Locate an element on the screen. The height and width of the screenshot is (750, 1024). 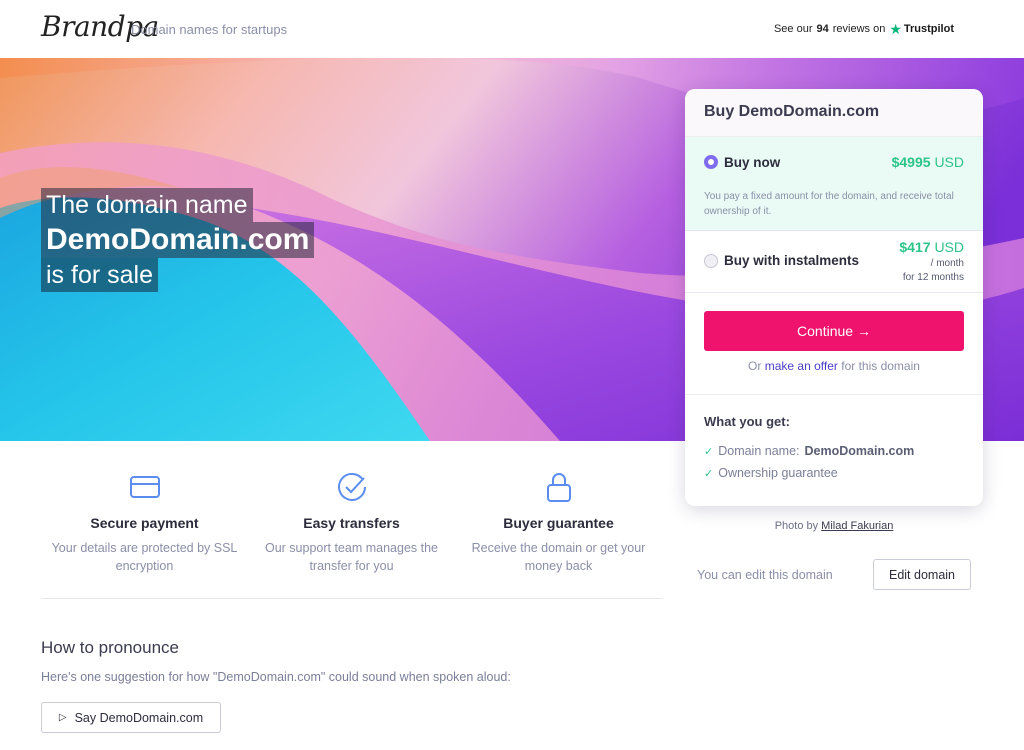
photo-author-link: Milad Fakurian is located at coordinates (857, 526).